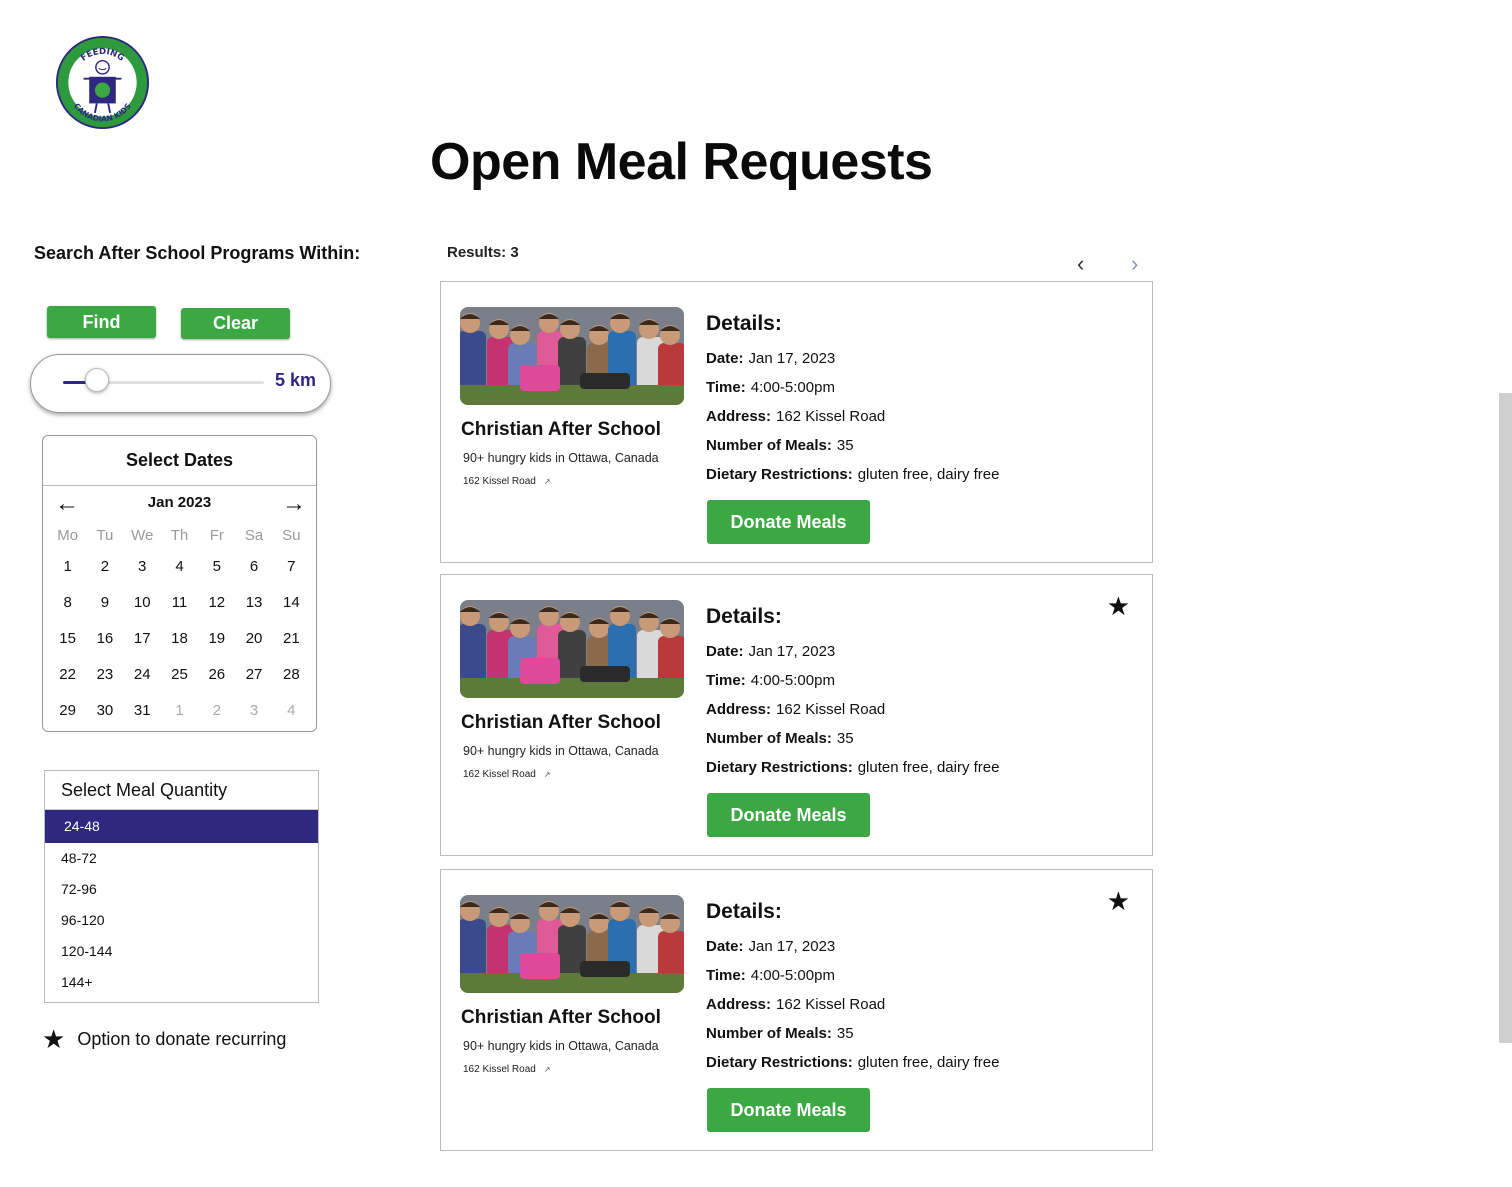 This screenshot has width=1512, height=1187. I want to click on calendar-day: 19, so click(216, 642).